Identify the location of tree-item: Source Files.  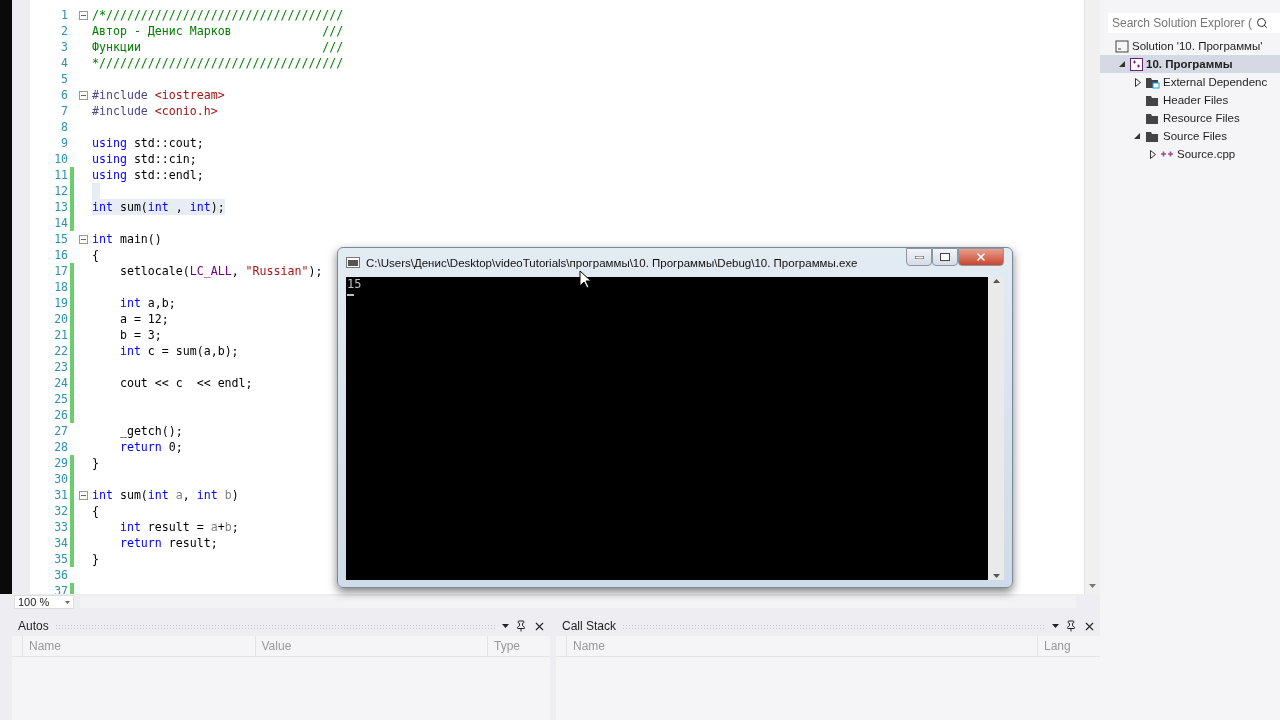
(1190, 136).